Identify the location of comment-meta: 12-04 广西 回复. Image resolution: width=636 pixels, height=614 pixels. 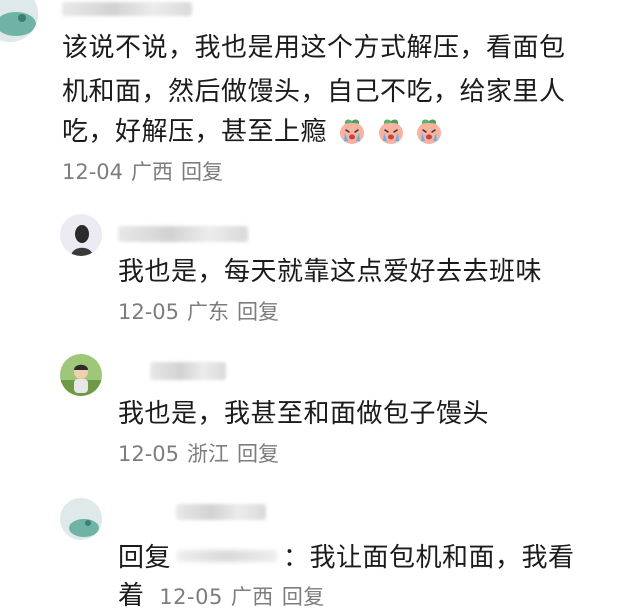
(146, 172).